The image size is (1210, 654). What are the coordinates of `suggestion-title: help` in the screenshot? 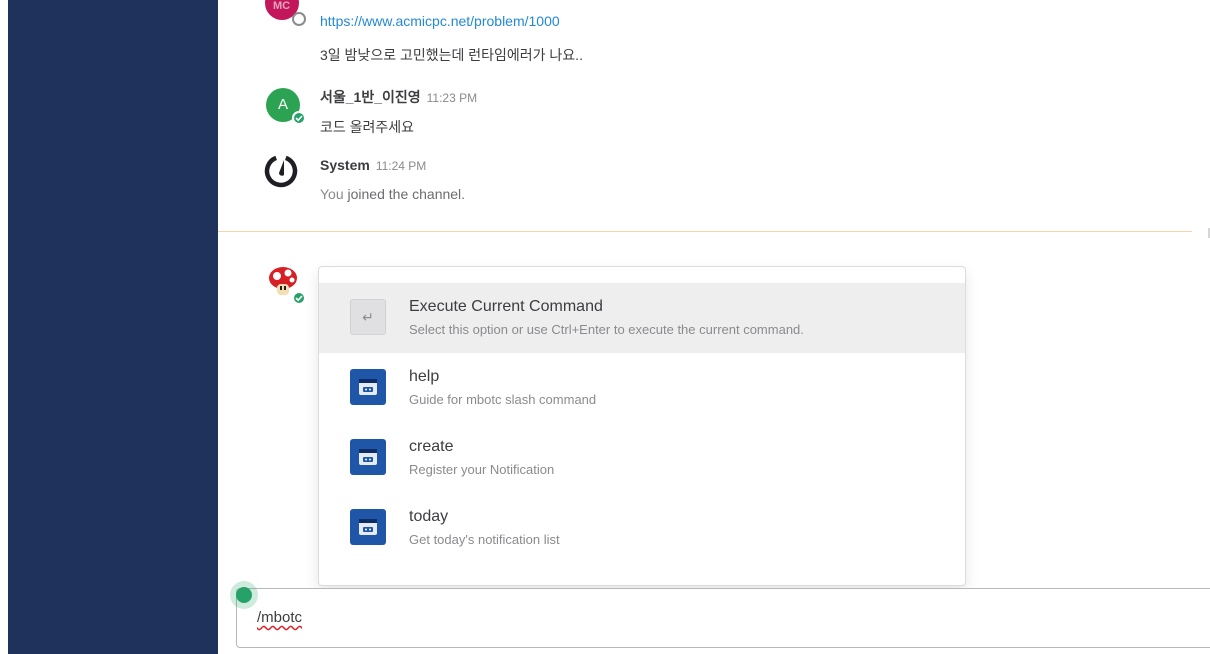 It's located at (424, 376).